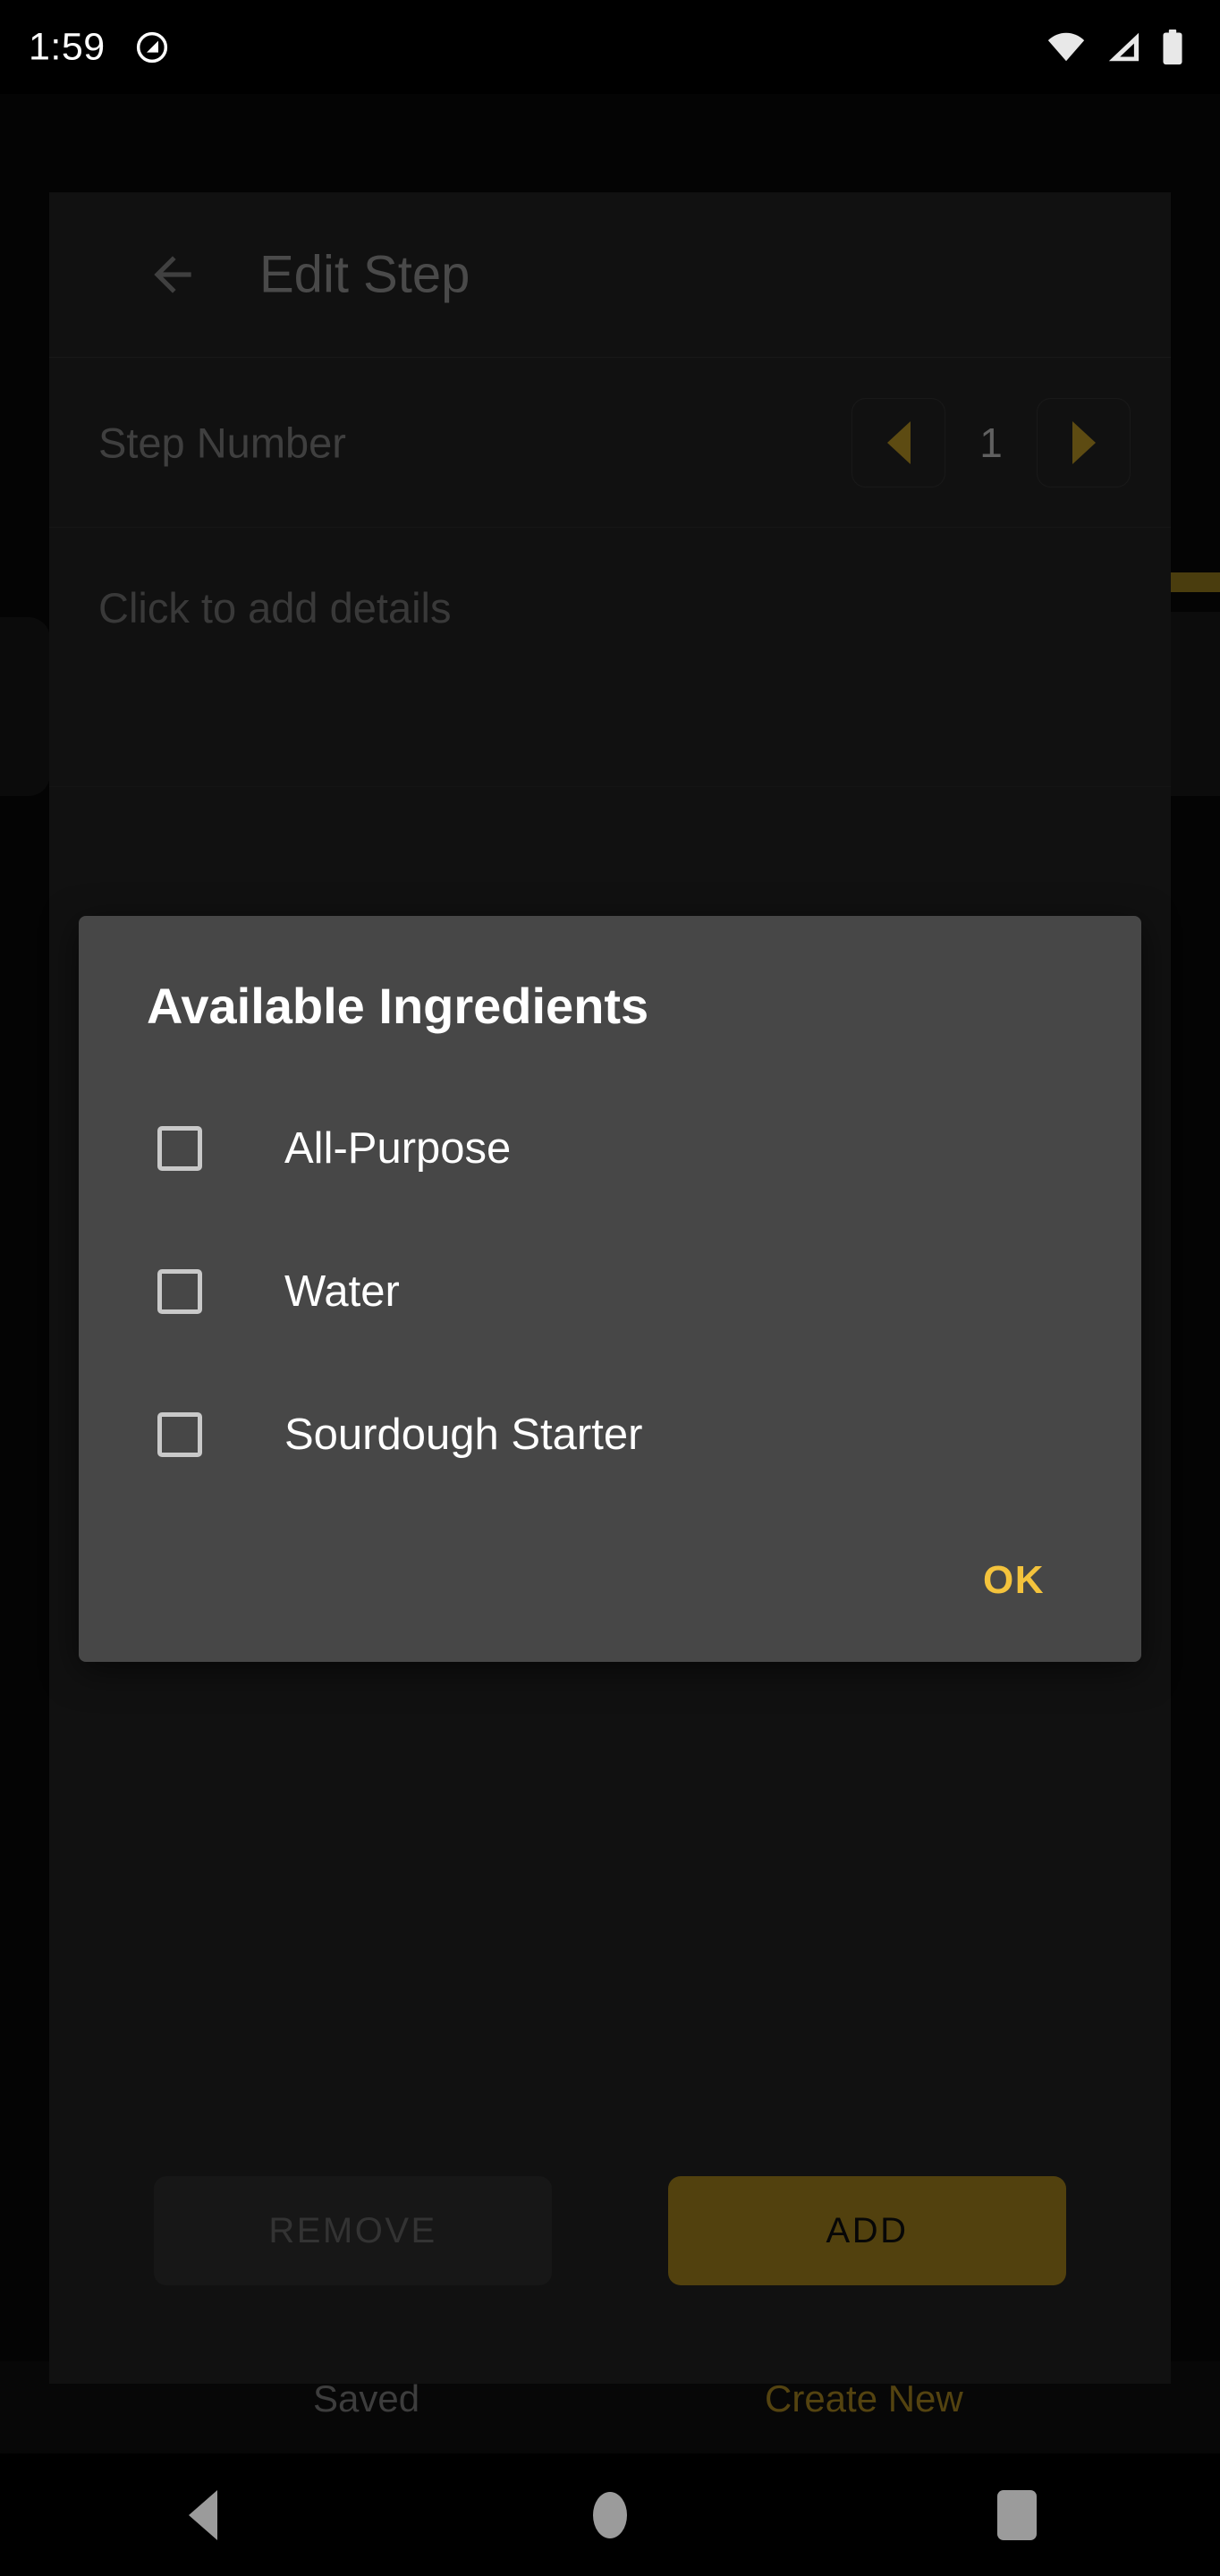 The width and height of the screenshot is (1220, 2576). I want to click on nav-back-icon, so click(203, 2514).